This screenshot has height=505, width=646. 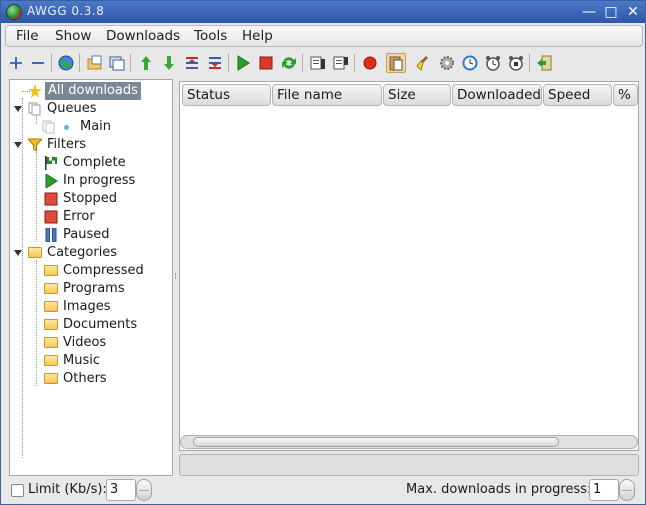 I want to click on tree-label: Programs, so click(x=94, y=288).